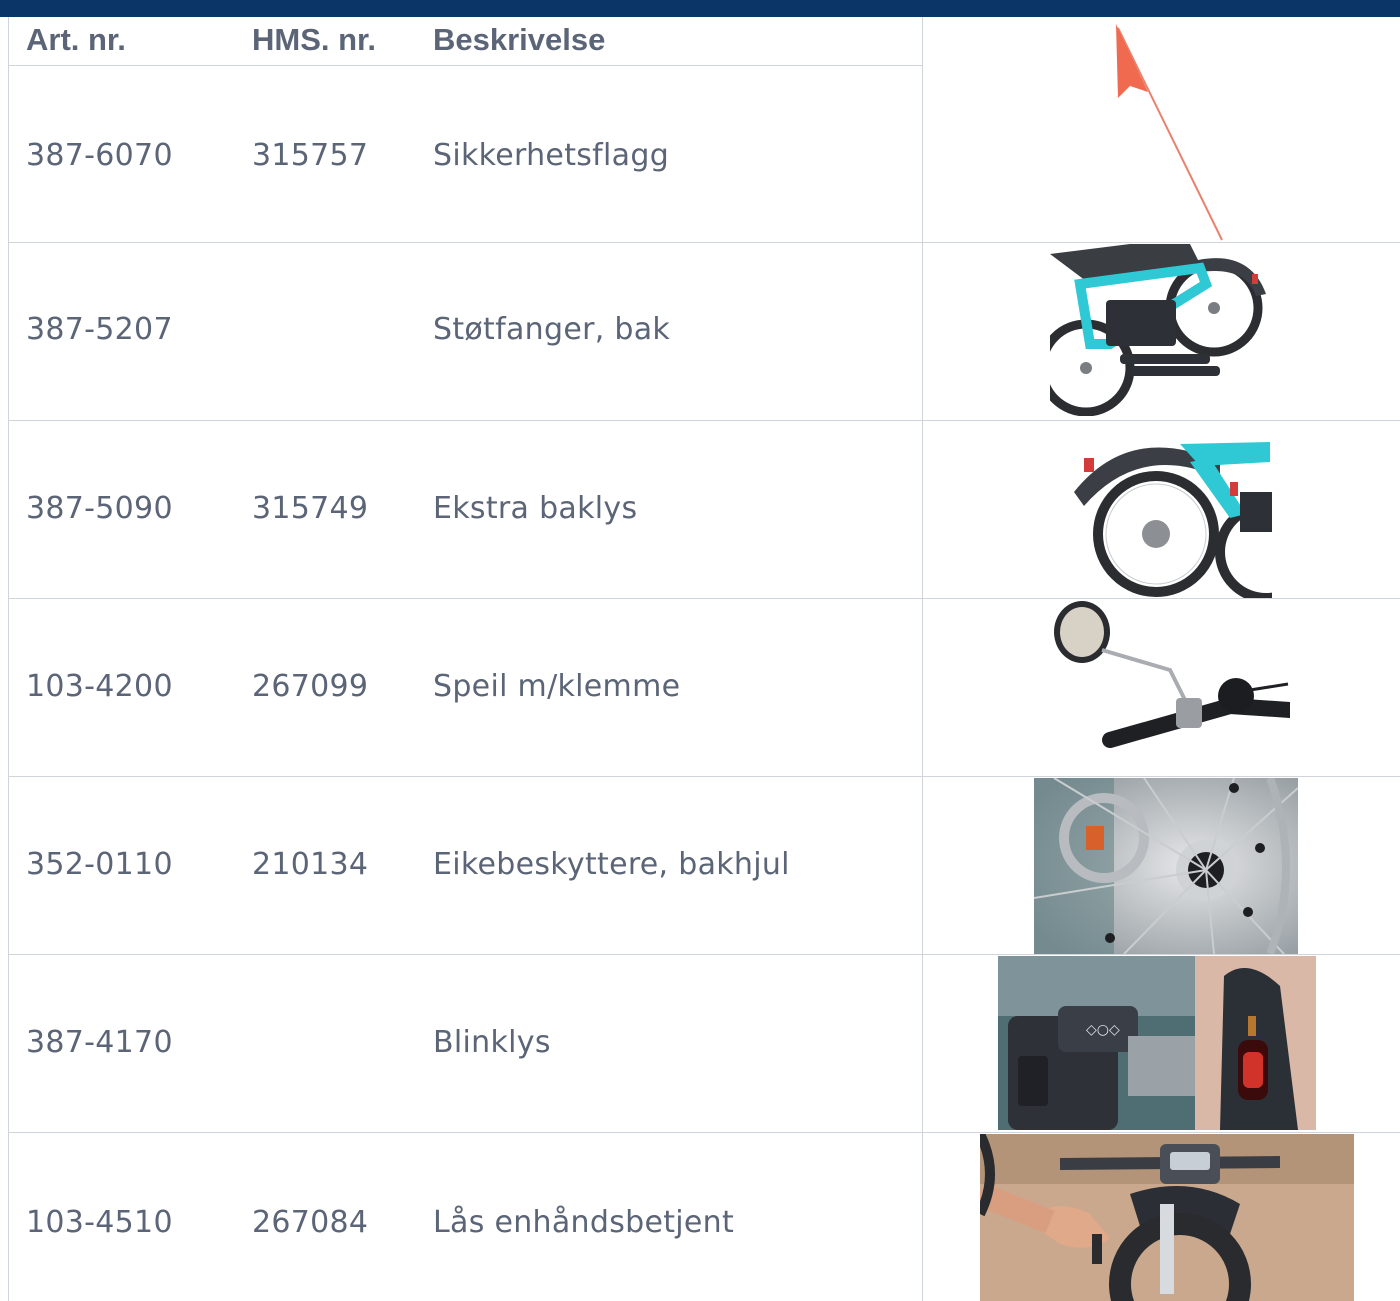  What do you see at coordinates (1160, 330) in the screenshot?
I see `rear-bumper-image` at bounding box center [1160, 330].